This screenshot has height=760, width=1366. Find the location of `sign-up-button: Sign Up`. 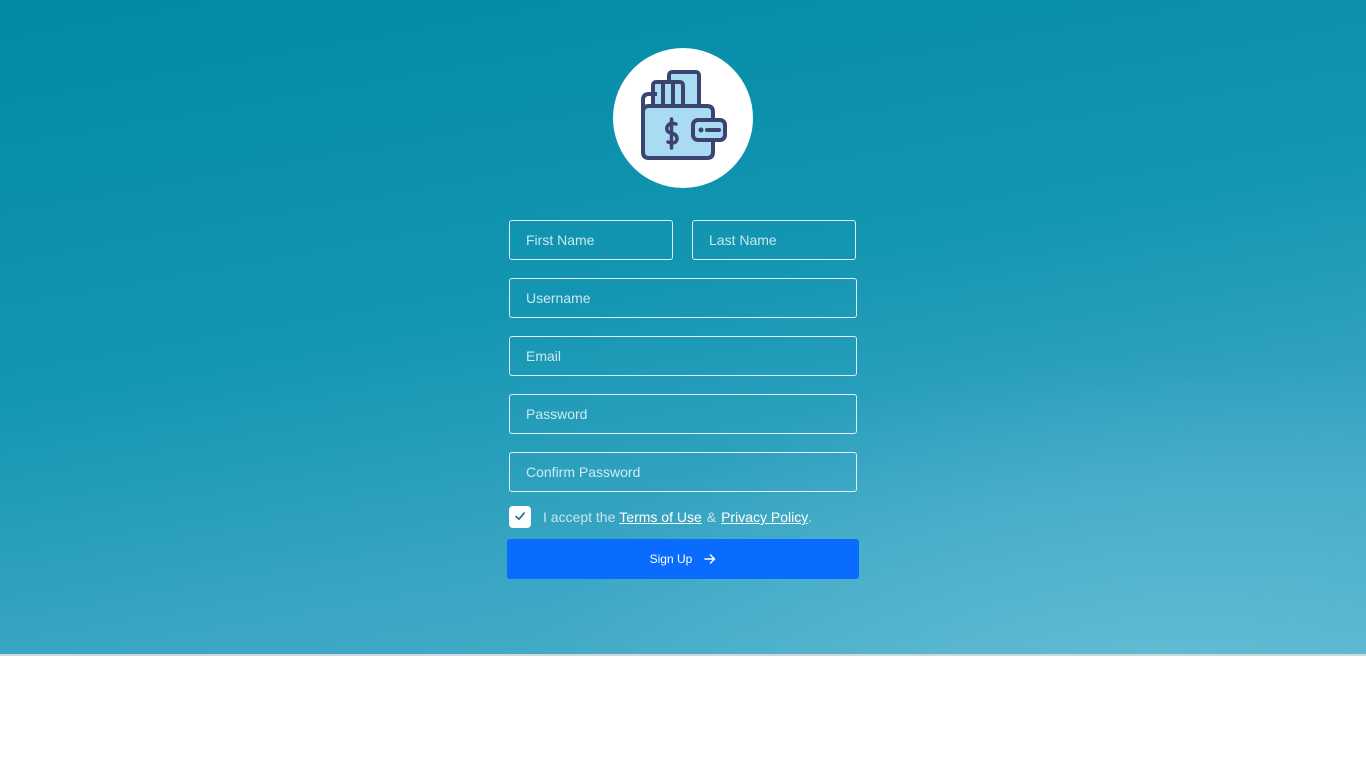

sign-up-button: Sign Up is located at coordinates (683, 559).